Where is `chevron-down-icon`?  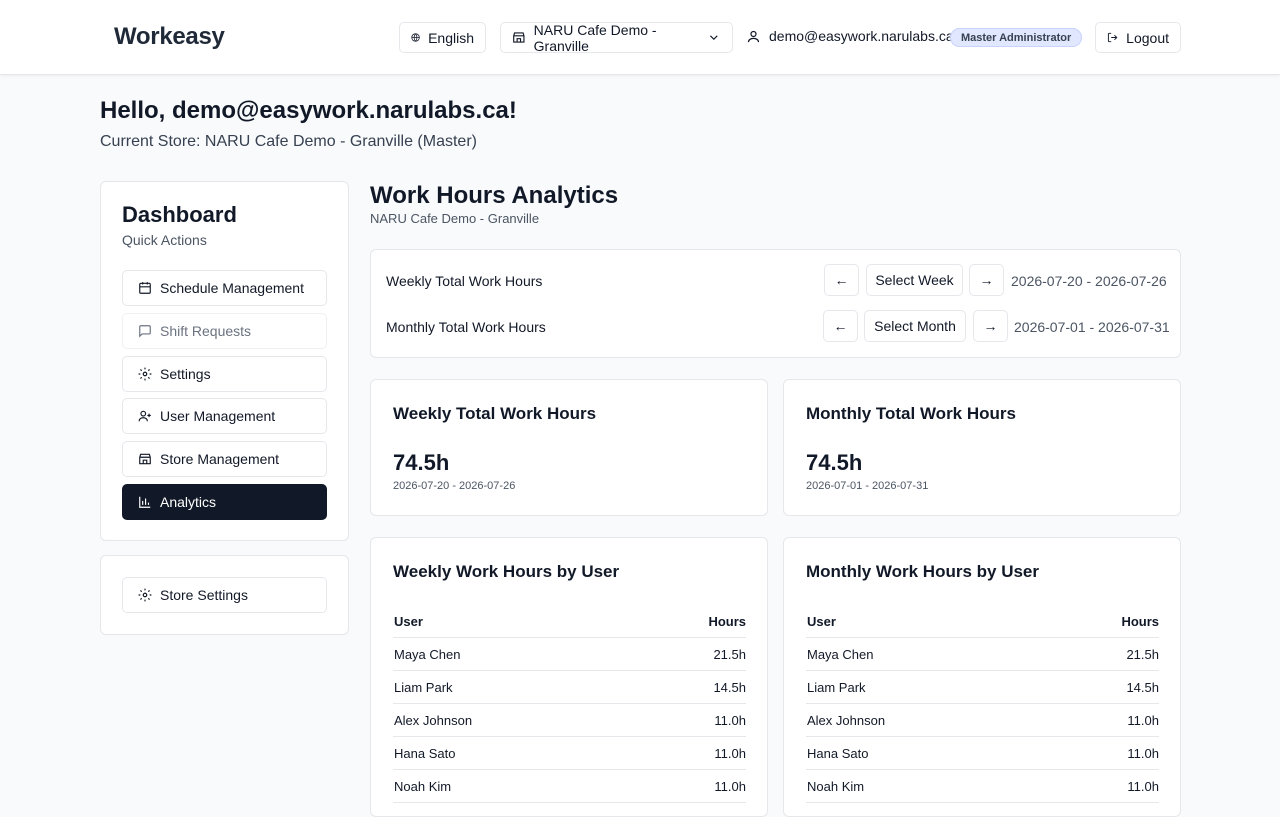
chevron-down-icon is located at coordinates (714, 38).